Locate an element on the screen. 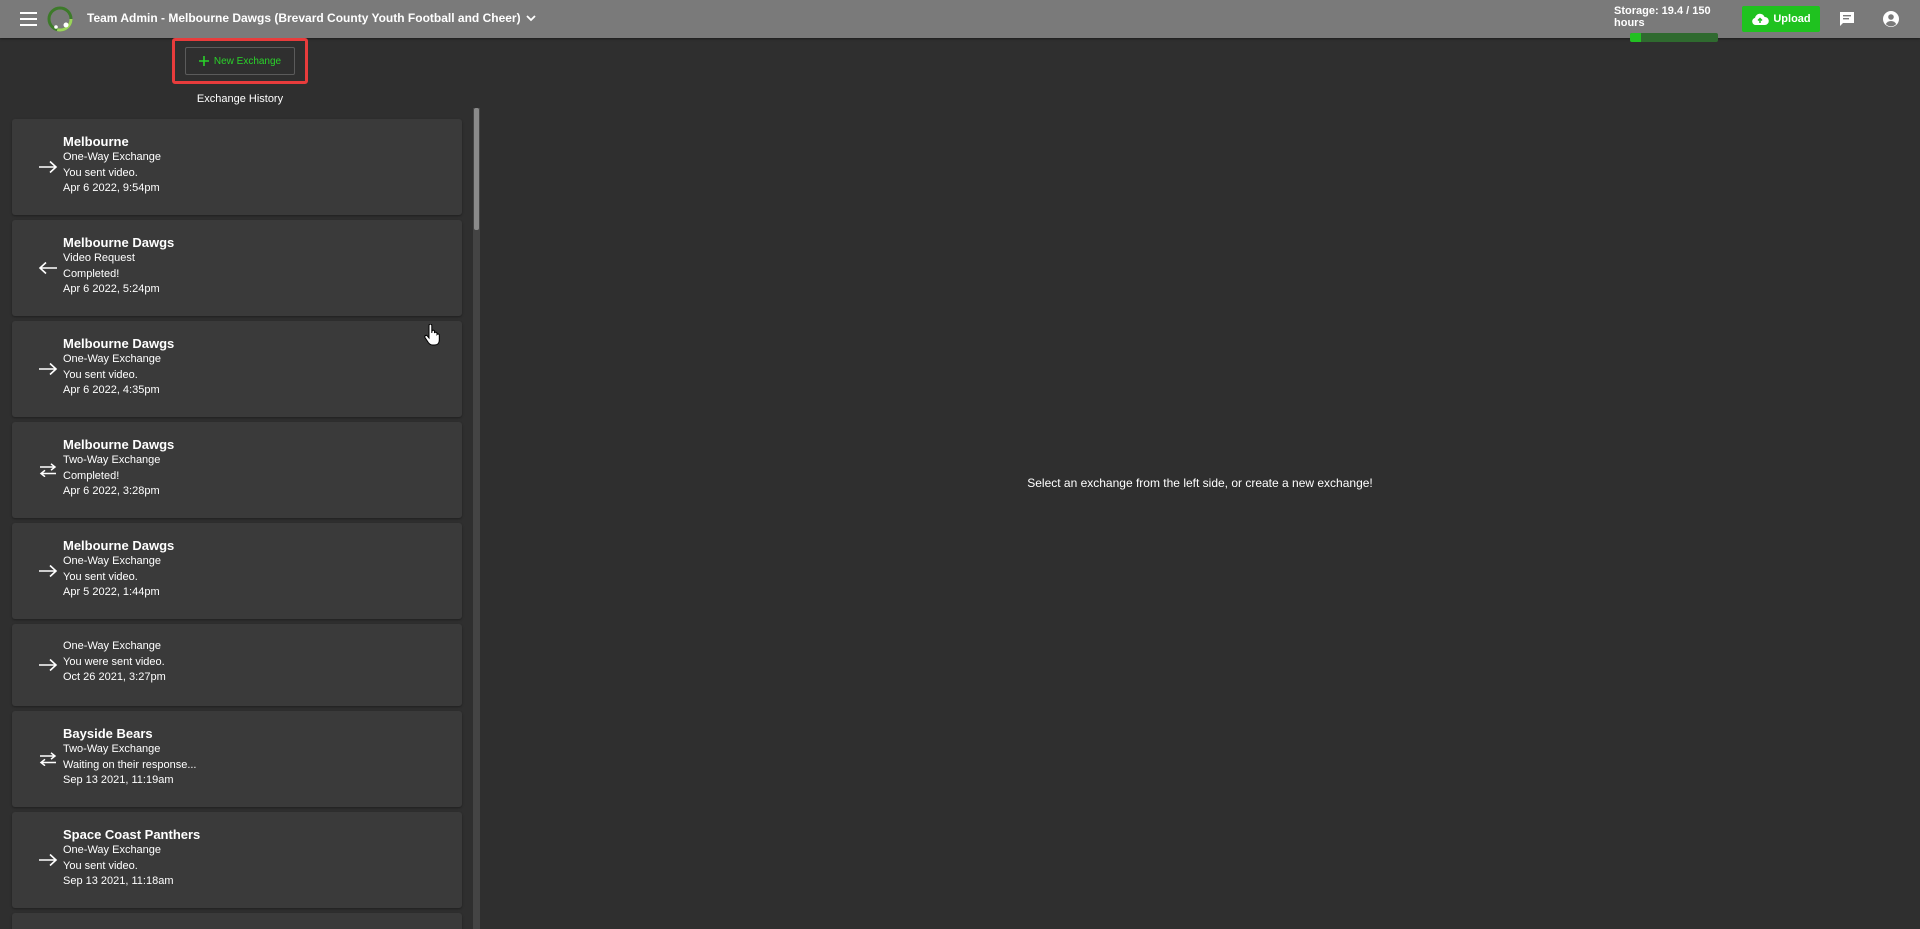 This screenshot has width=1920, height=929. exchange-date: Oct 26 2021, 3:27pm is located at coordinates (114, 677).